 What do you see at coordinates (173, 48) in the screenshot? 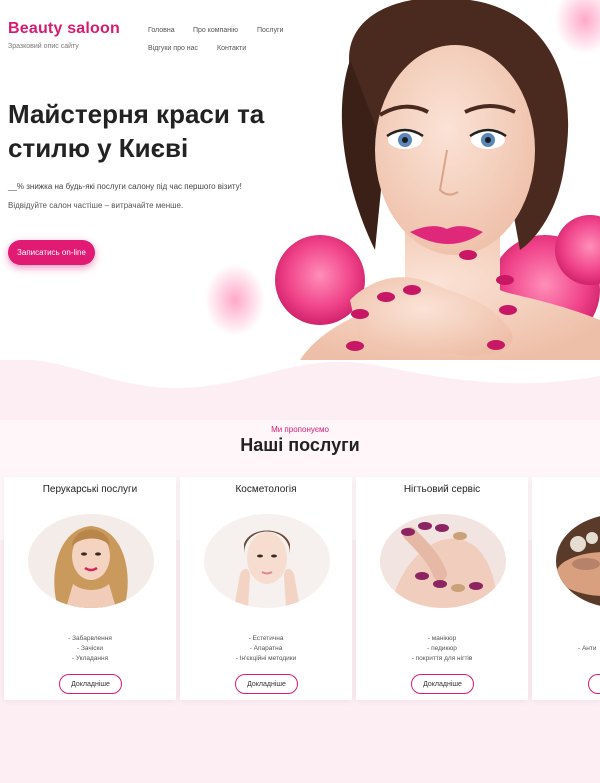
I see `nav-item-reviews: Відгуки про нас` at bounding box center [173, 48].